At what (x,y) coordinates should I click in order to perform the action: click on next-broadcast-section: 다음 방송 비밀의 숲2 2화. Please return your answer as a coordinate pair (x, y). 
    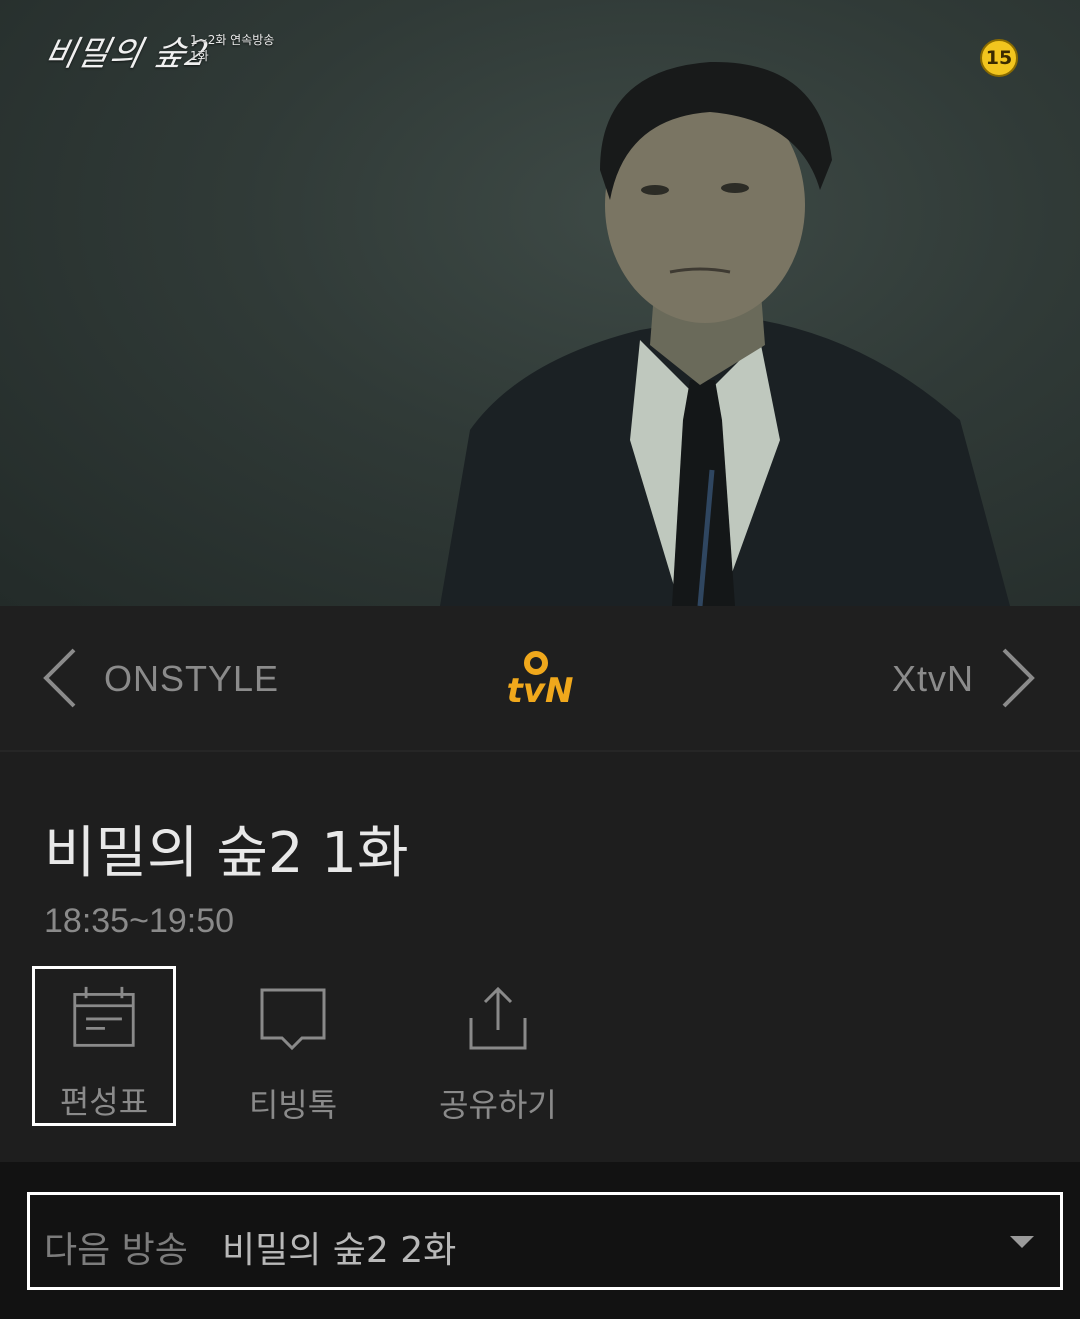
    Looking at the image, I should click on (540, 1240).